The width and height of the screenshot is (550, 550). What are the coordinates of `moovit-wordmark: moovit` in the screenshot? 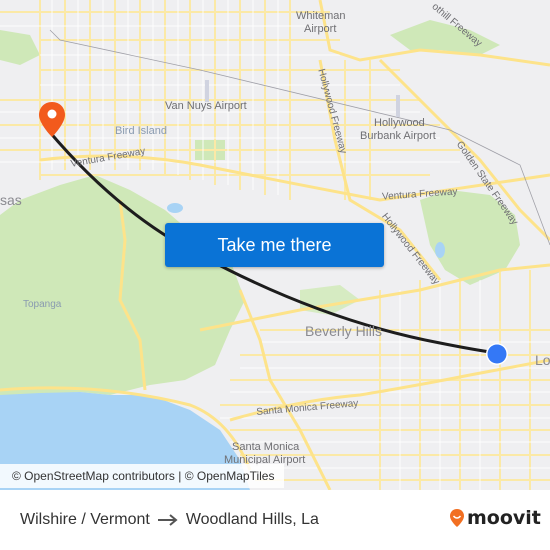 It's located at (504, 518).